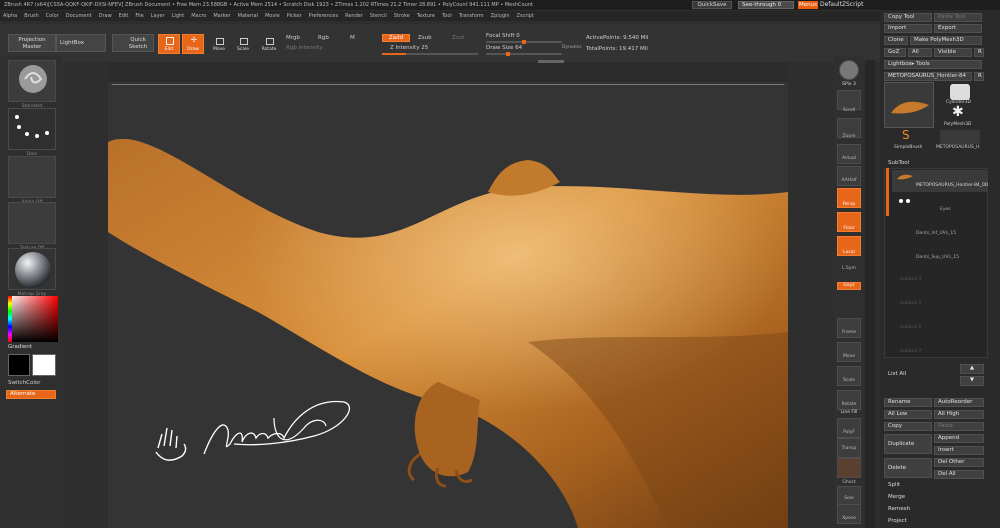 The width and height of the screenshot is (1000, 528). Describe the element at coordinates (959, 414) in the screenshot. I see `all-high-button: All High` at that location.